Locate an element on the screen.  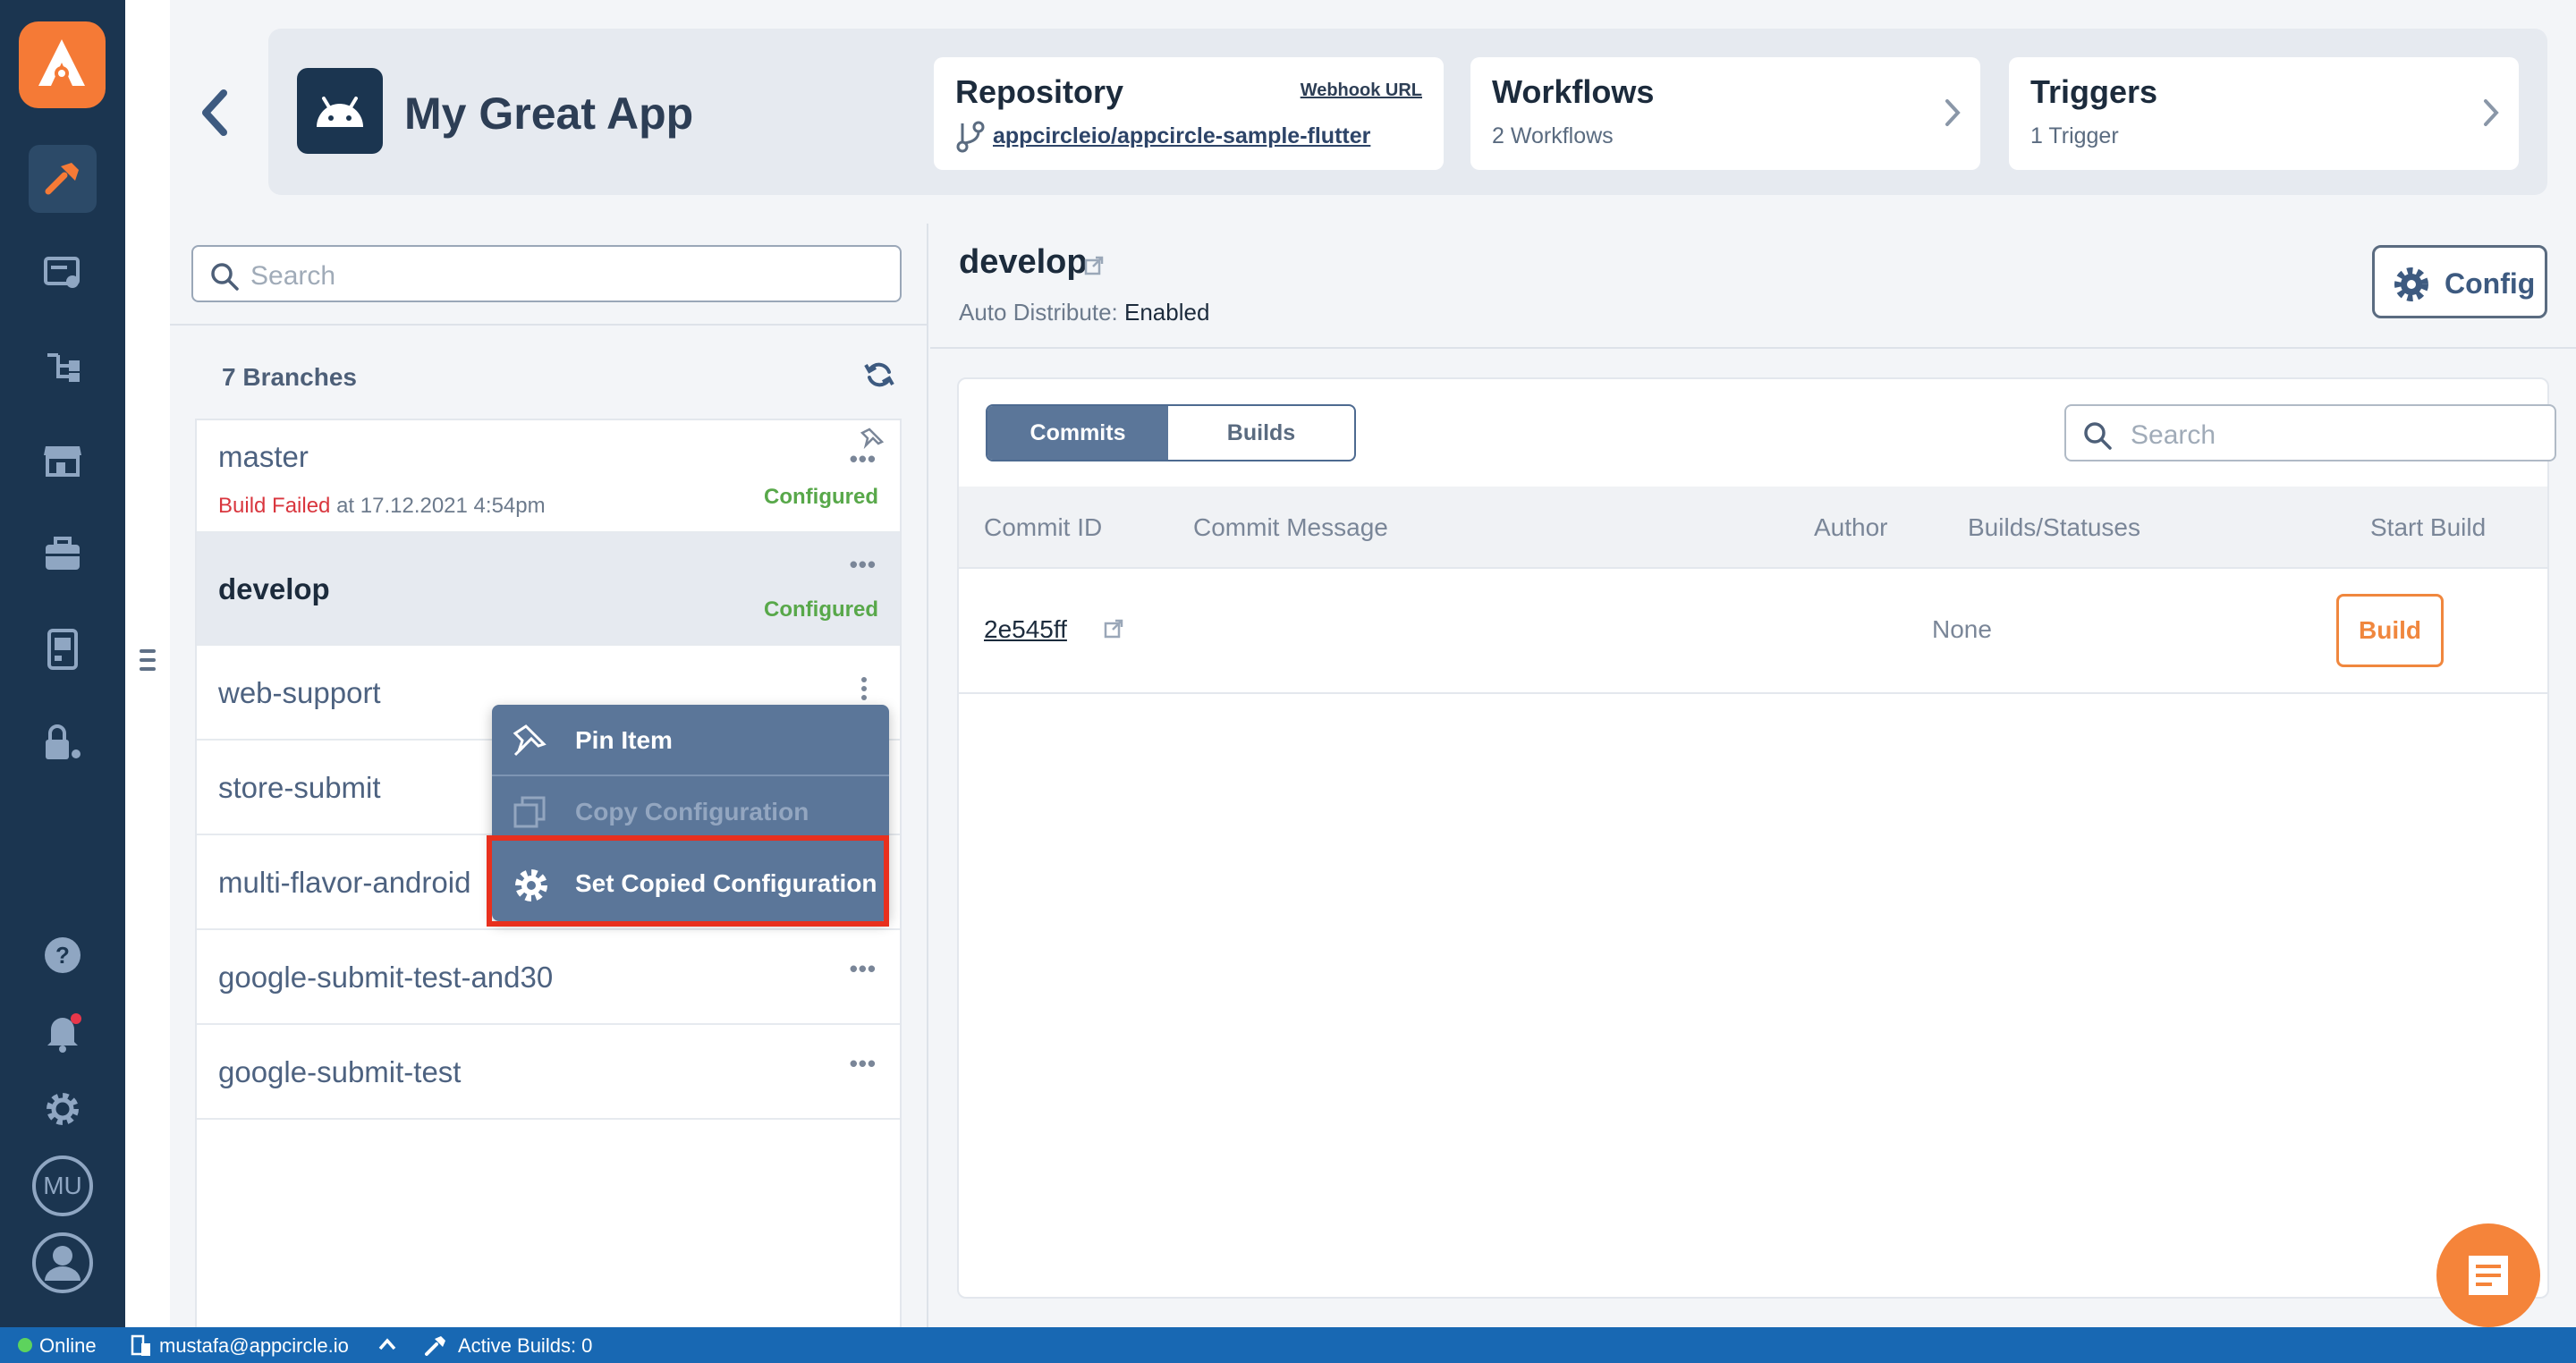
branch-name: web-support is located at coordinates (299, 693).